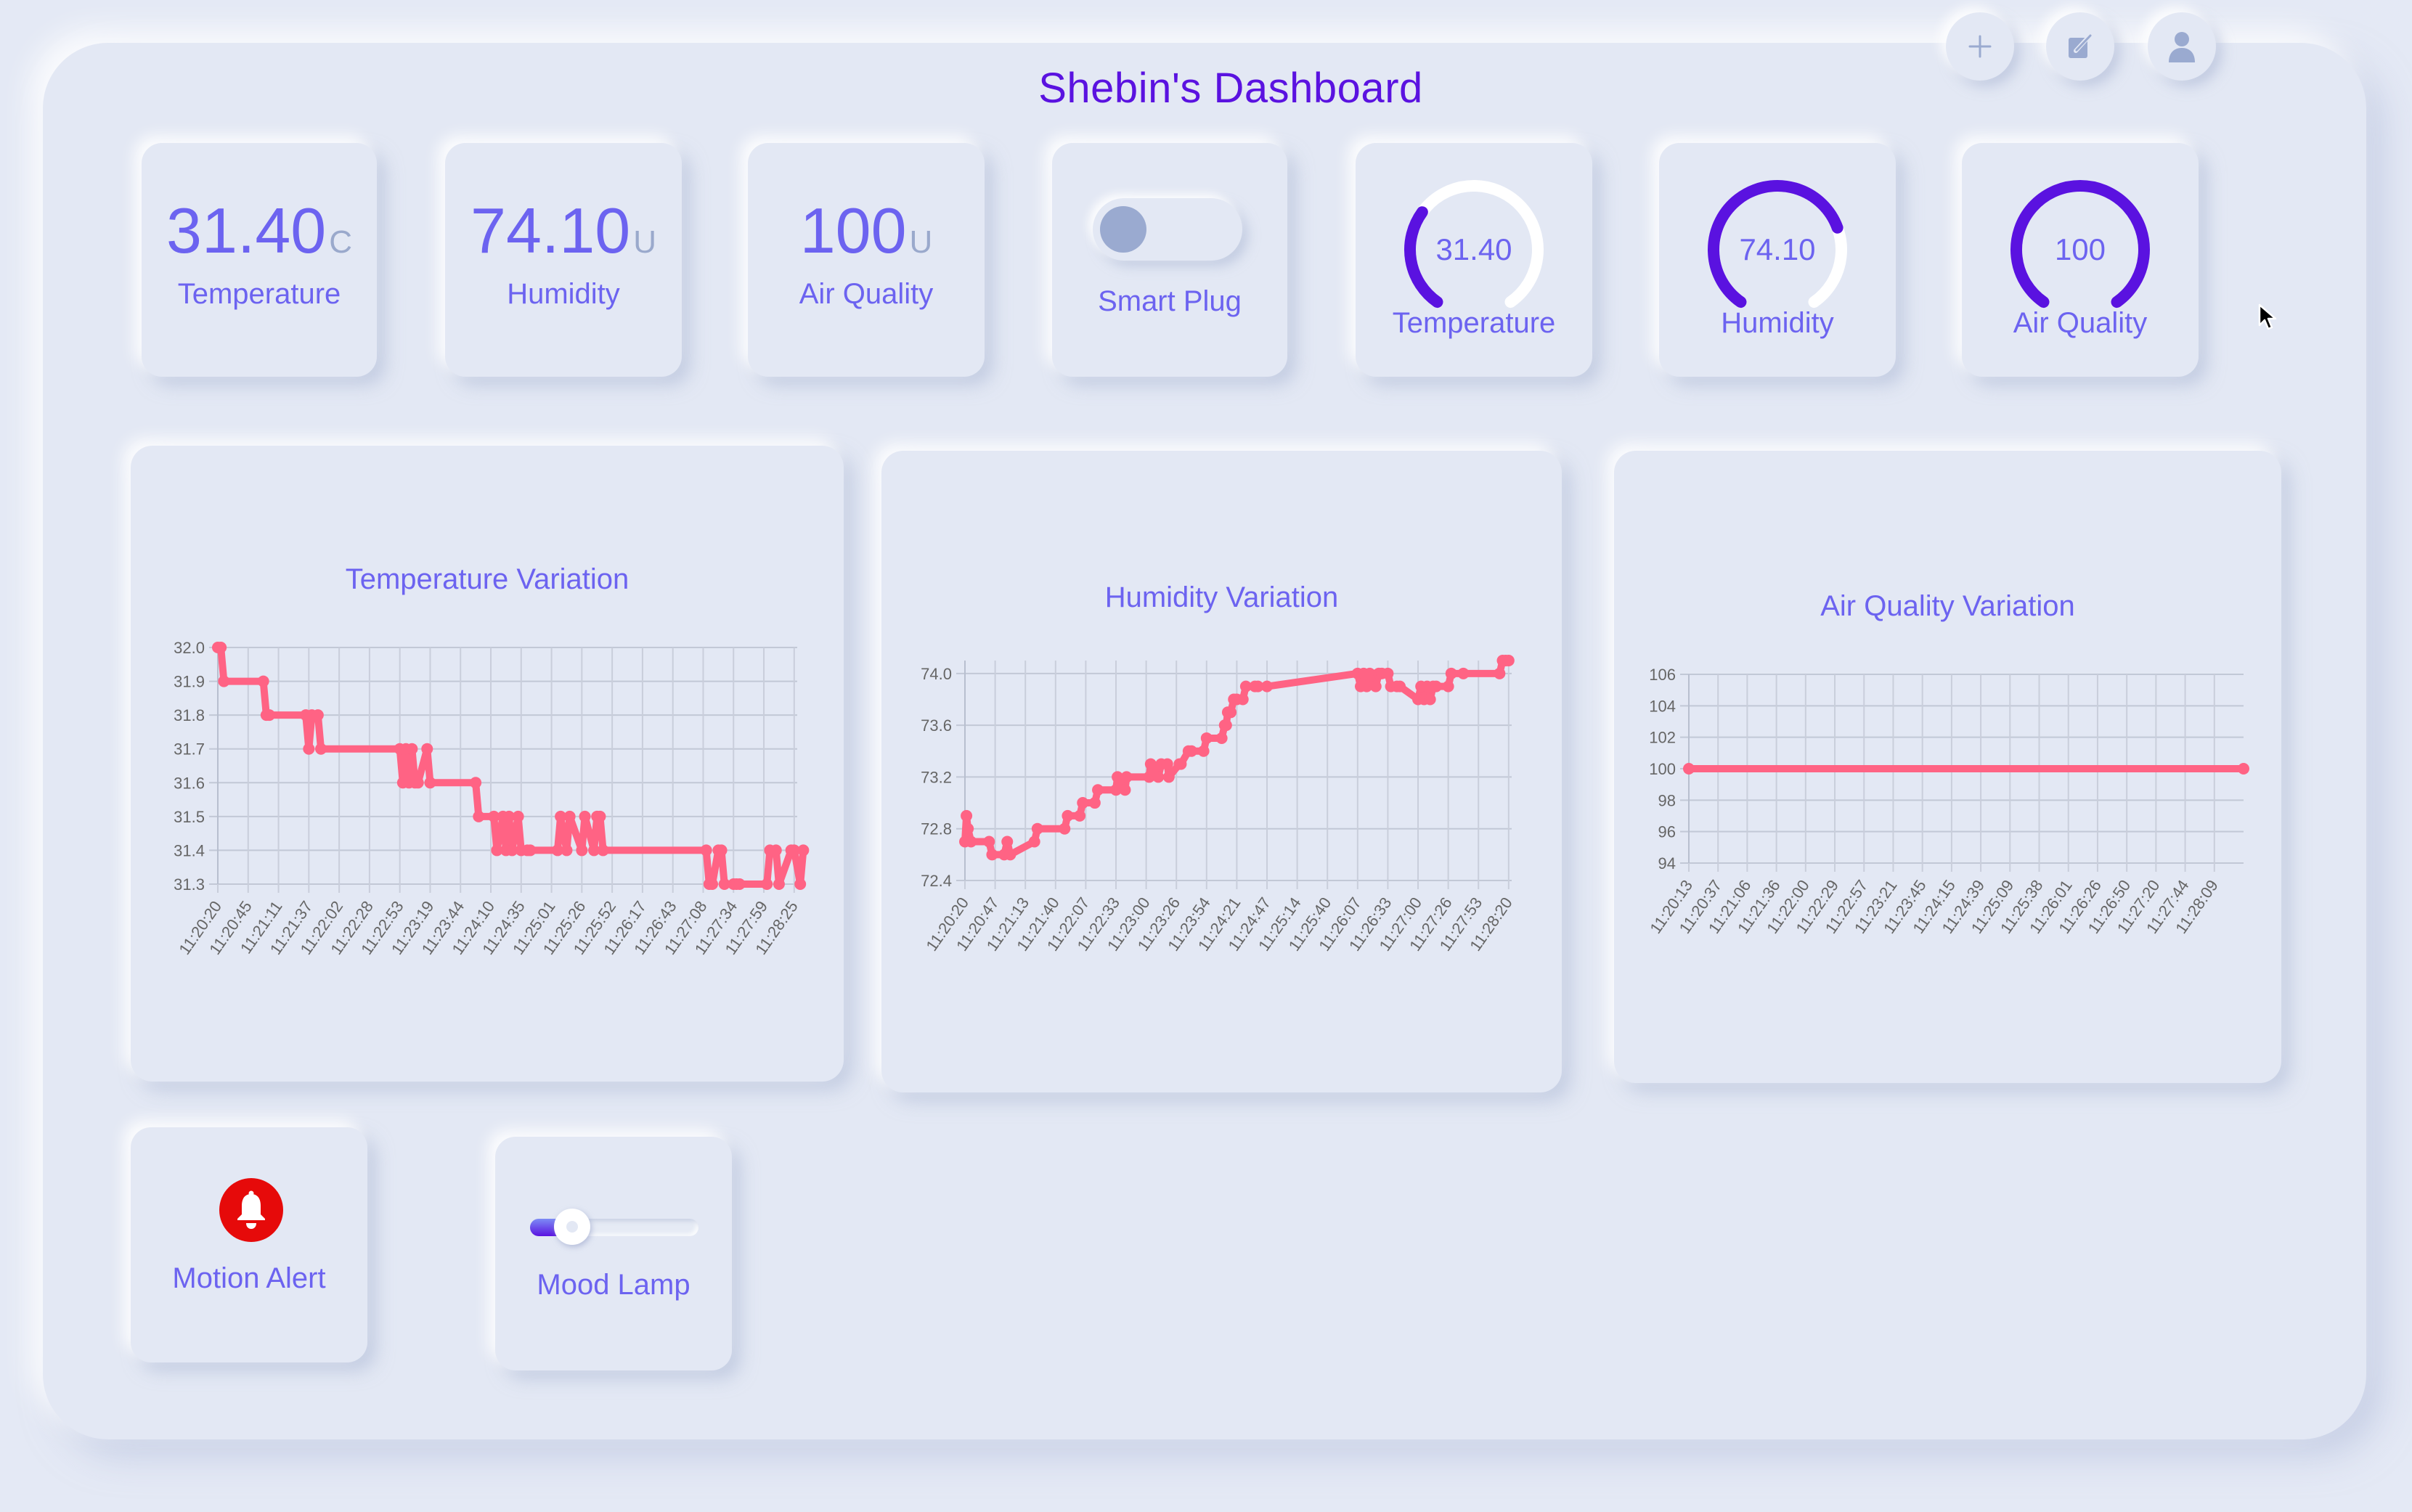  I want to click on y-tick-label: 32.0, so click(189, 648).